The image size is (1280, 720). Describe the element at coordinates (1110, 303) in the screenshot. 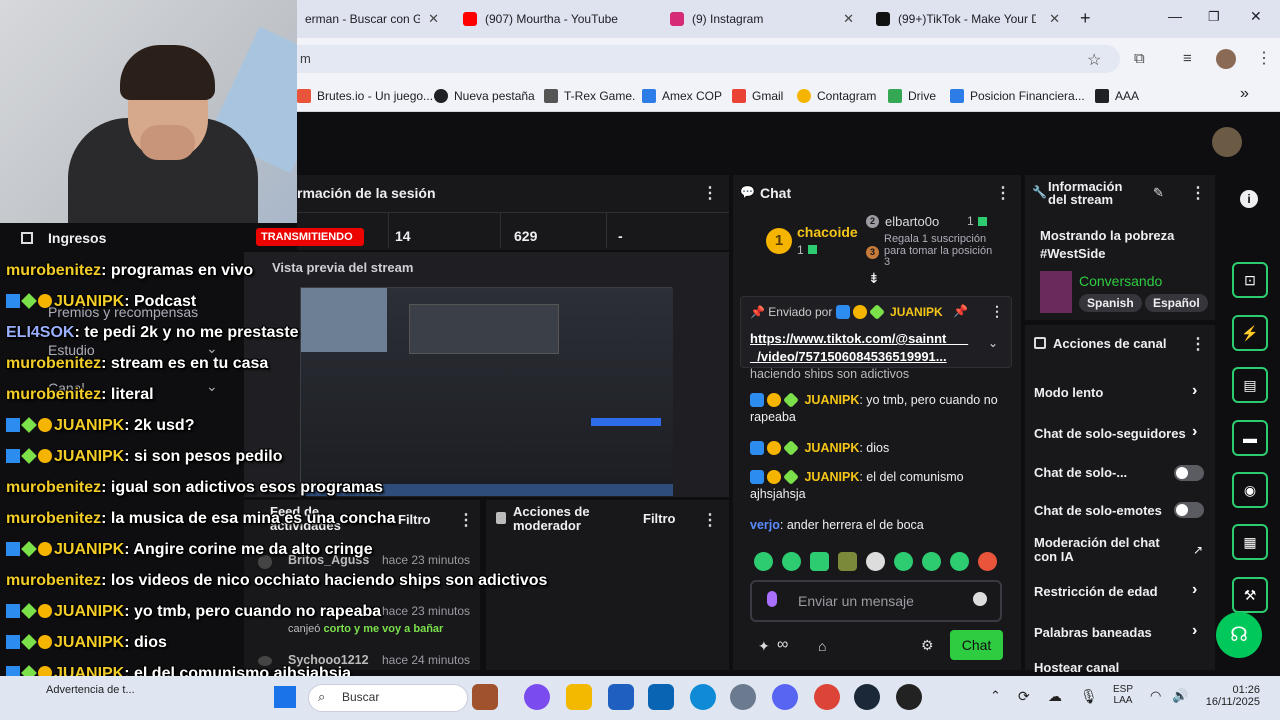

I see `tag: Spanish` at that location.